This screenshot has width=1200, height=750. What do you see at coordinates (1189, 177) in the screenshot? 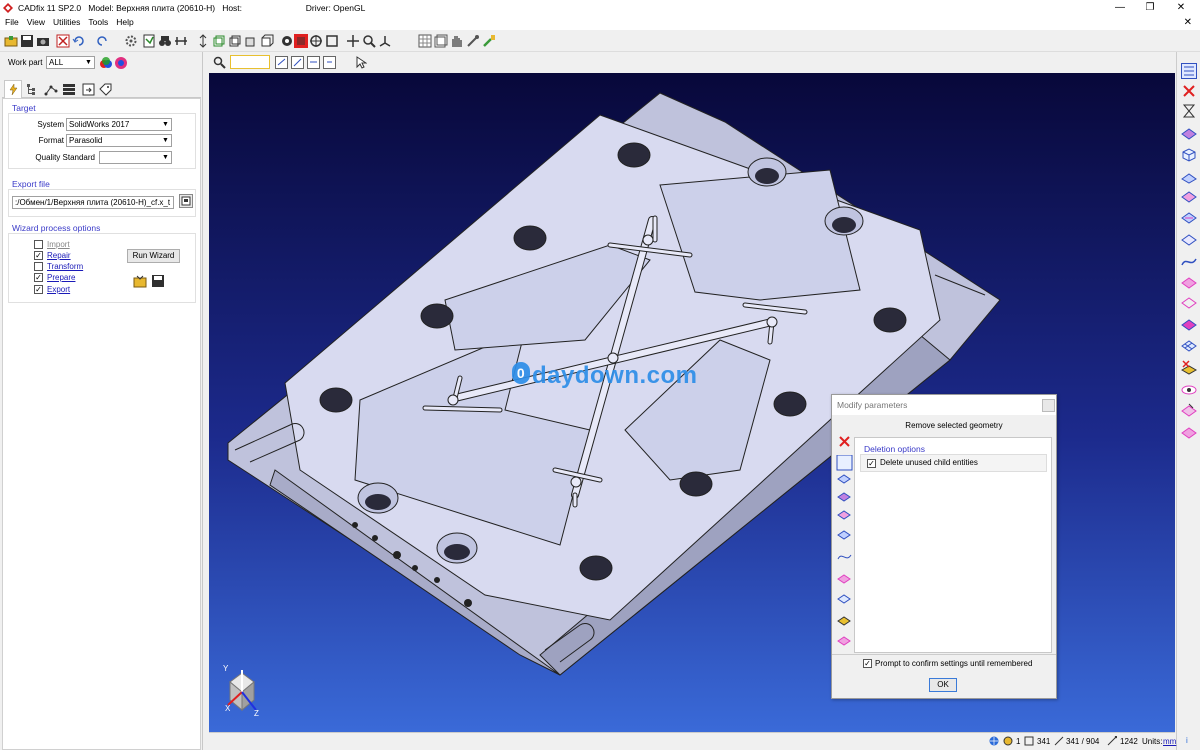
I see `edges-icon` at bounding box center [1189, 177].